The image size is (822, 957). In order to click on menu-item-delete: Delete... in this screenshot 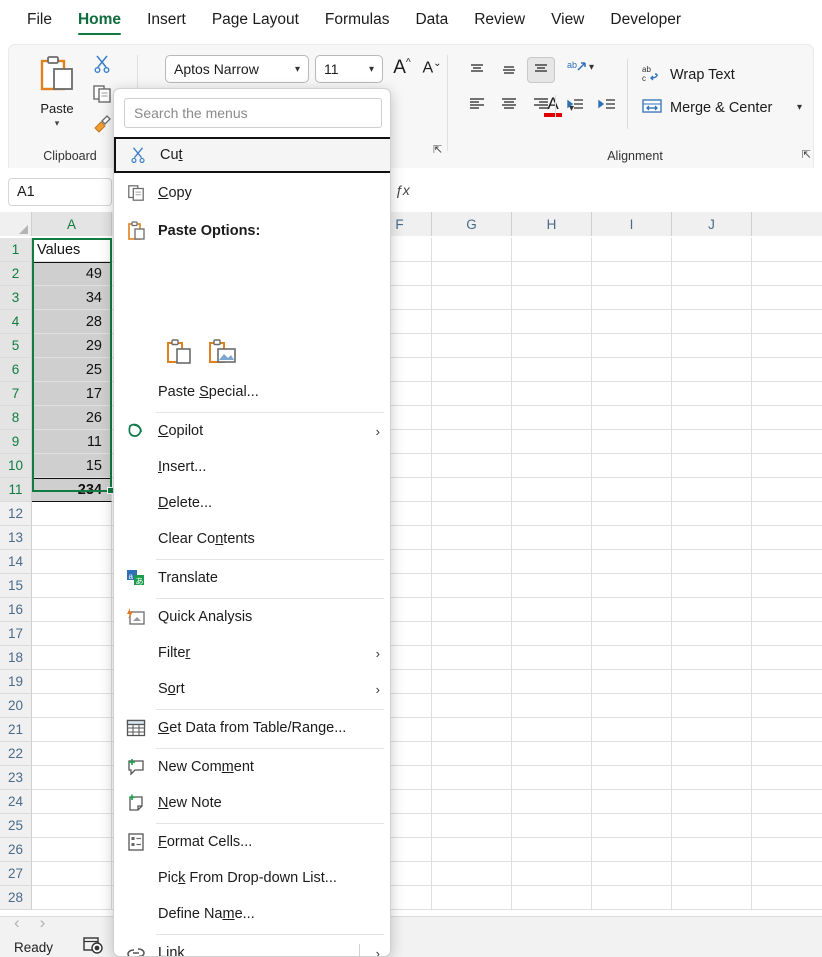, I will do `click(252, 503)`.